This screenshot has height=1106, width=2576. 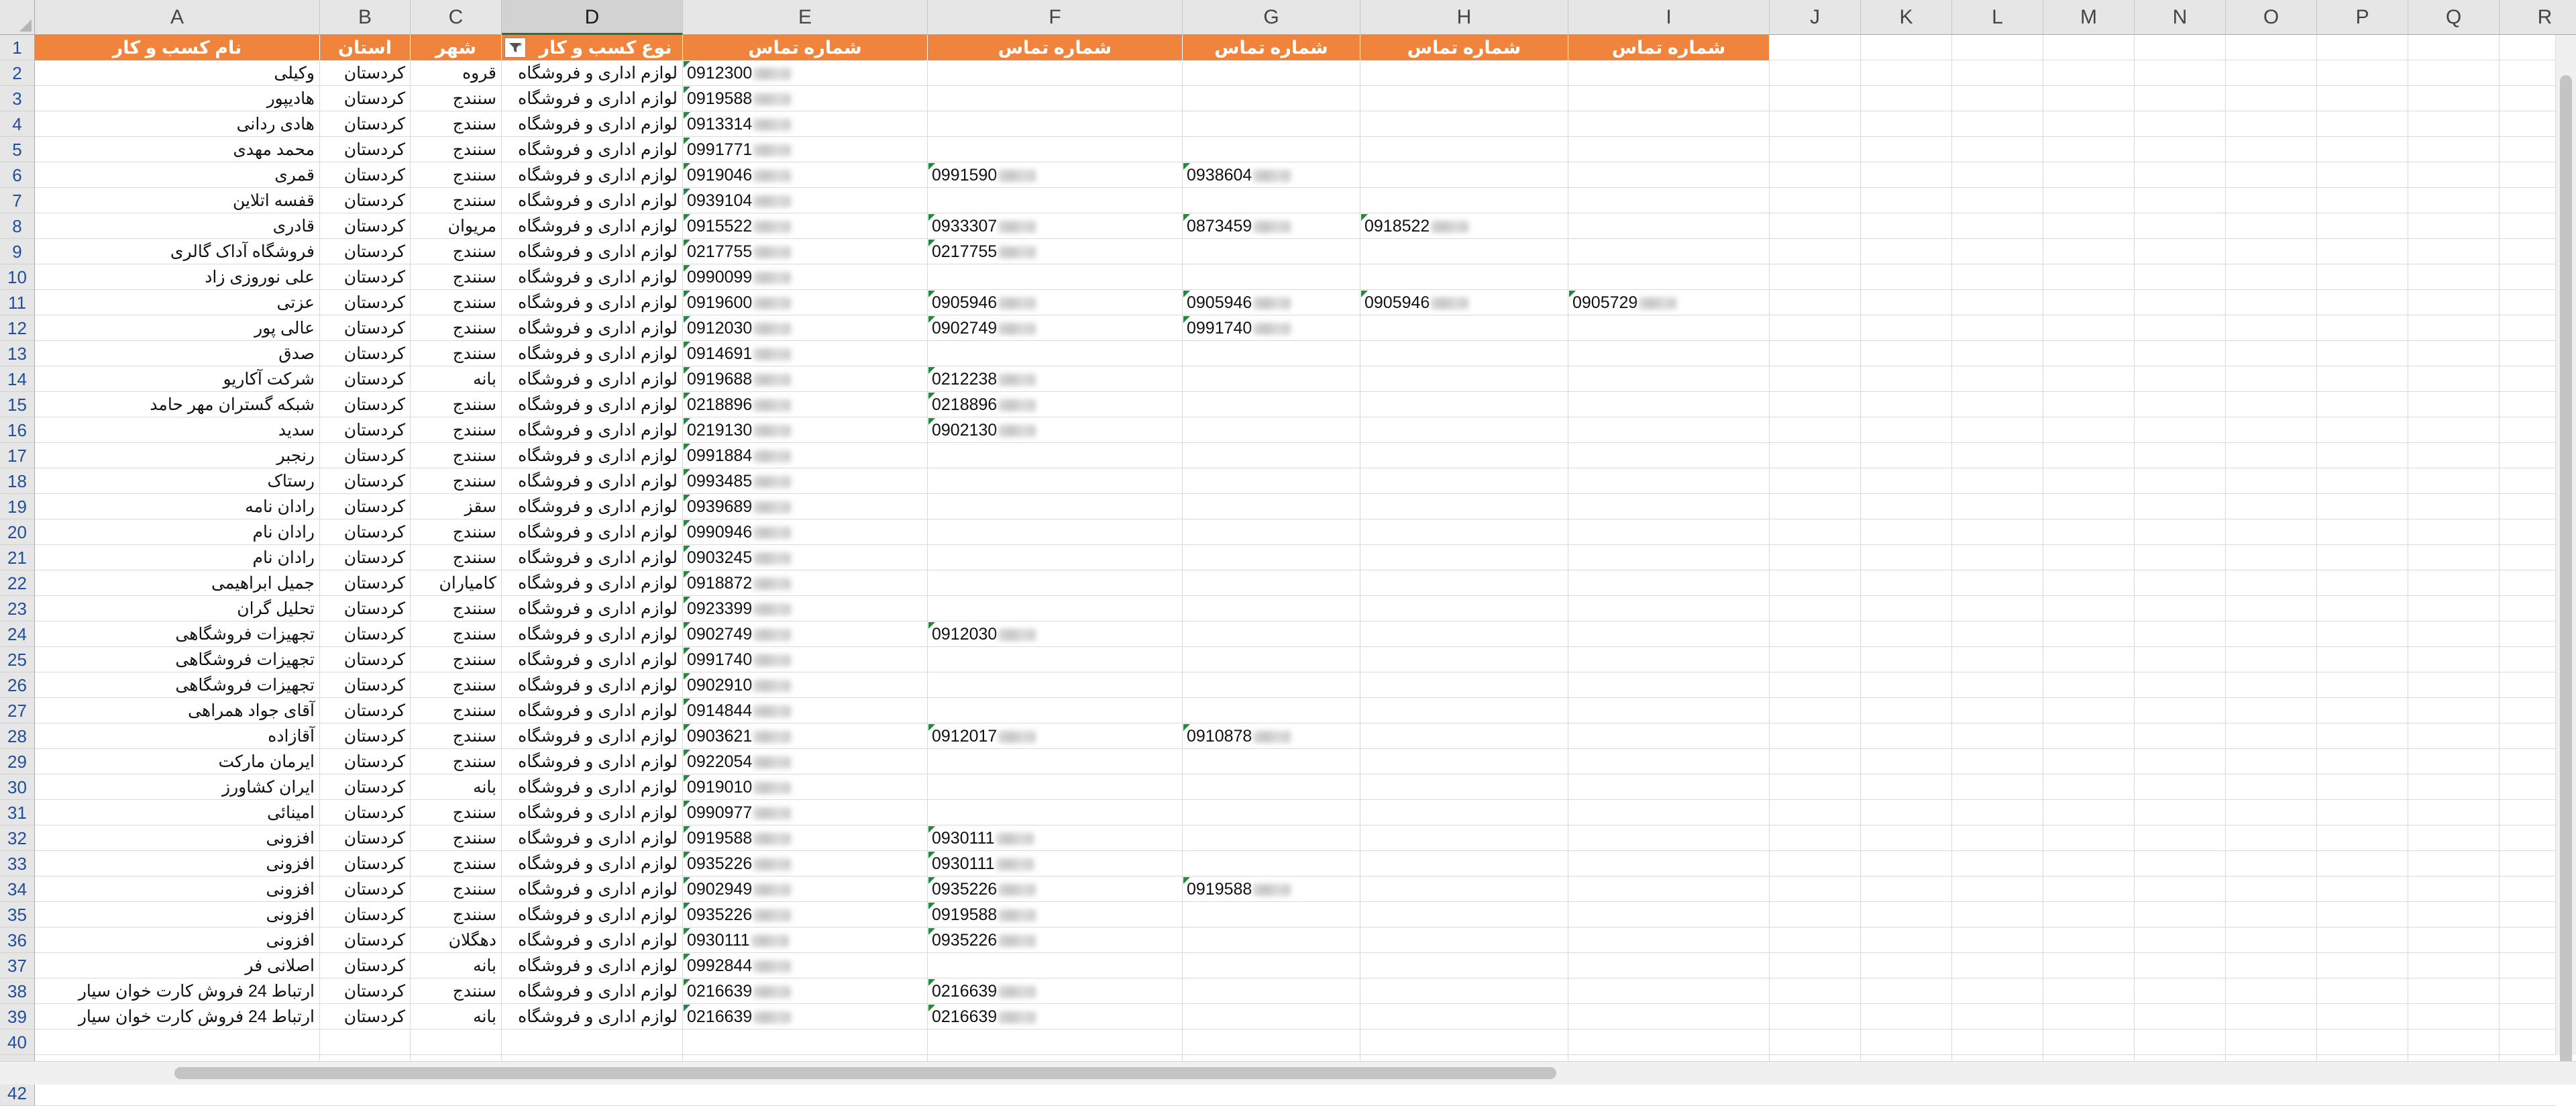 What do you see at coordinates (177, 787) in the screenshot?
I see `business-name-cell: ایران کشاورز` at bounding box center [177, 787].